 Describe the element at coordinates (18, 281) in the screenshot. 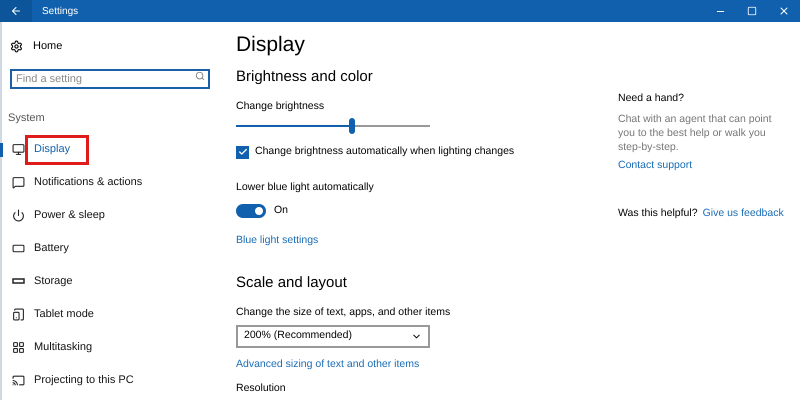

I see `storage-icon` at that location.